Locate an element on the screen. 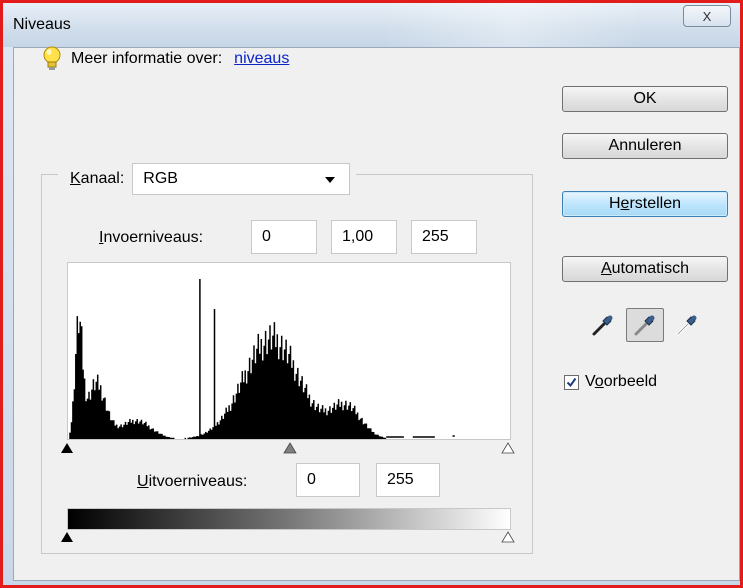 The image size is (743, 588). white-eyedropper-icon is located at coordinates (686, 325).